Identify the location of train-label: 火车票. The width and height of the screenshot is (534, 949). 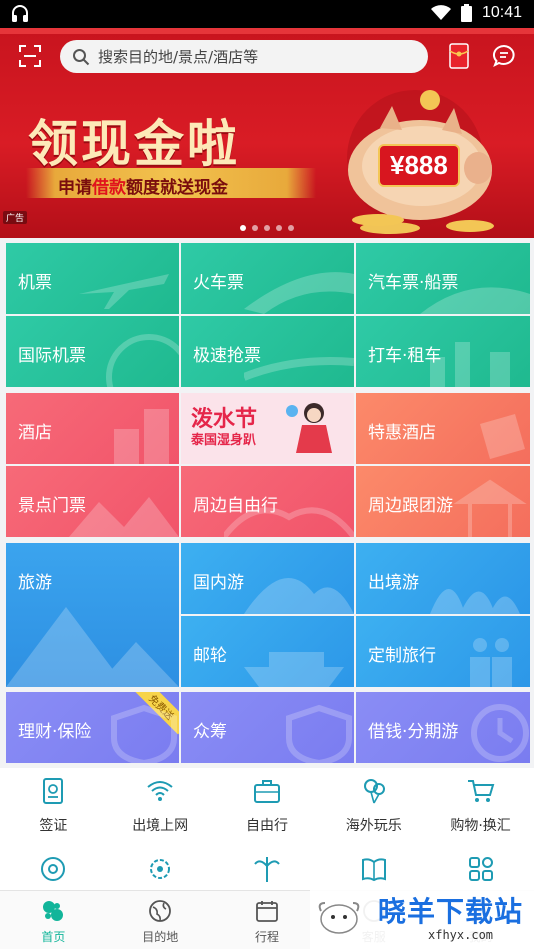
(218, 283).